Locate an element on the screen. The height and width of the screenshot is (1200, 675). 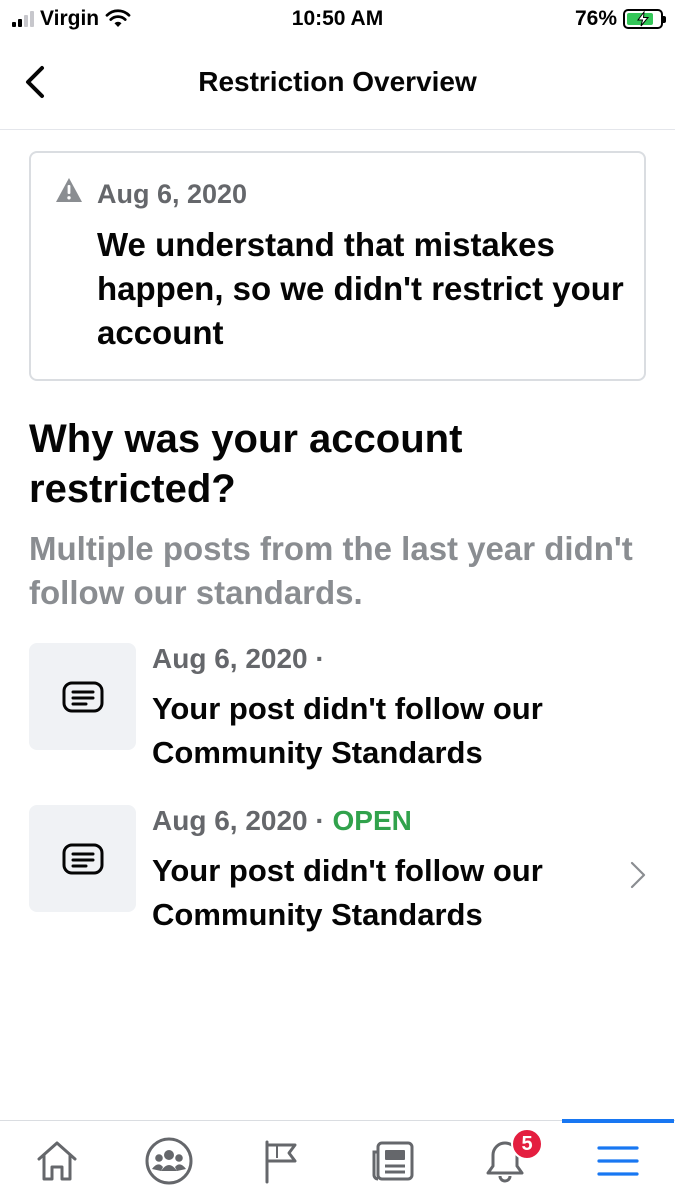
status-time: 10:50 AM is located at coordinates (337, 18).